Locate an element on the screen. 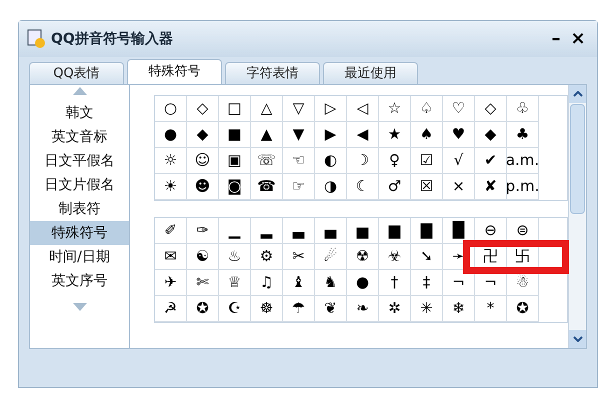 The height and width of the screenshot is (400, 600). symbol: ⊜ is located at coordinates (522, 230).